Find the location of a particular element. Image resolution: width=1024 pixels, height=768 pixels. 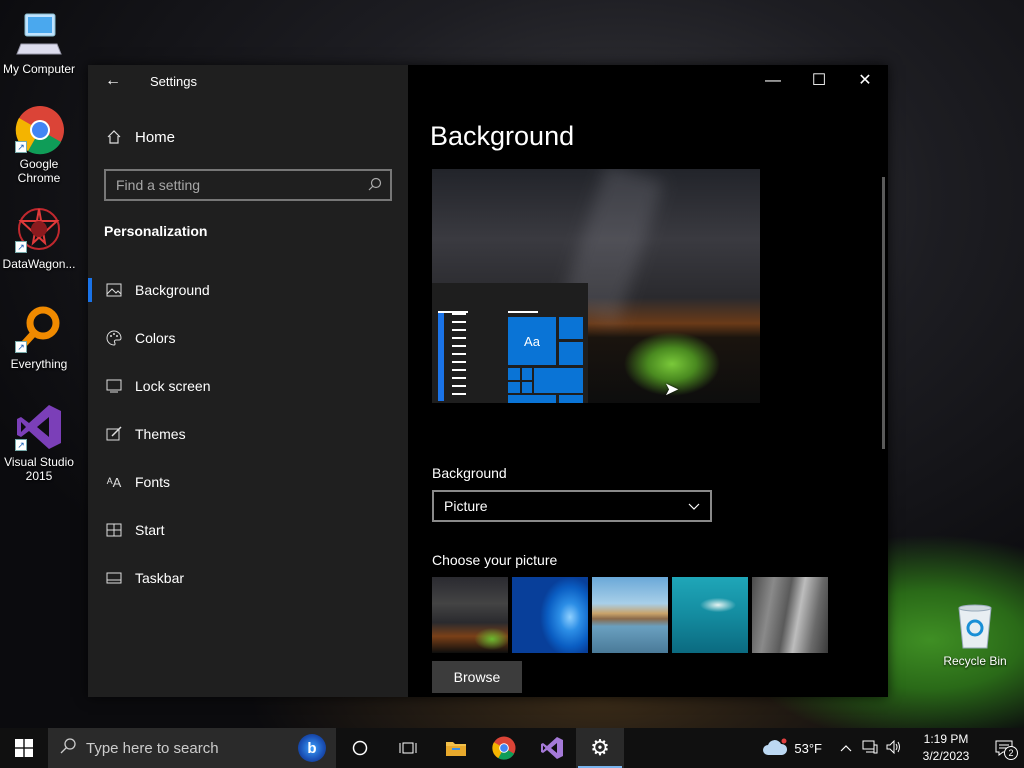

start-button is located at coordinates (24, 748).